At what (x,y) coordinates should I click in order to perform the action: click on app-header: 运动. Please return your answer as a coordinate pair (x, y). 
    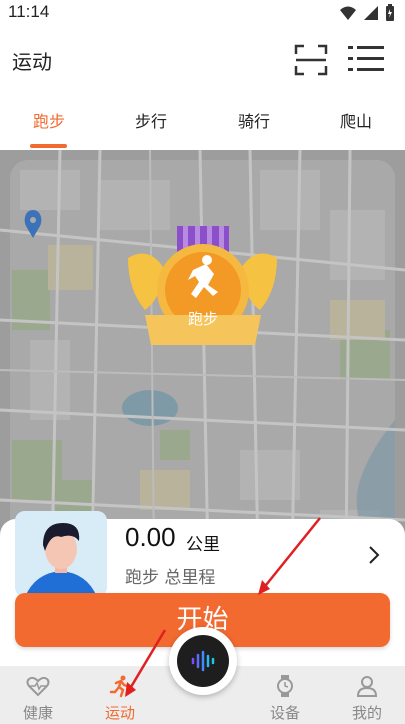
    Looking at the image, I should click on (202, 59).